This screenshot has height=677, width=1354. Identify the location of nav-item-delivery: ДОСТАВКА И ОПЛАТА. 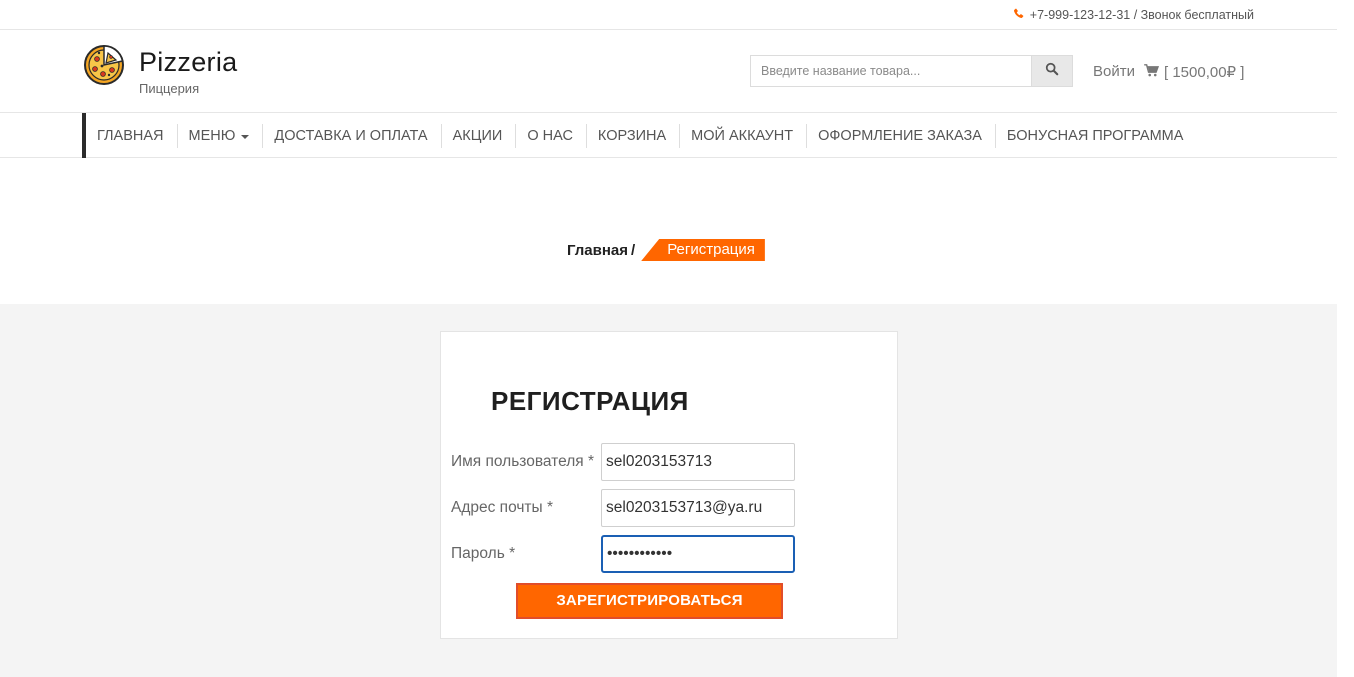
(352, 135).